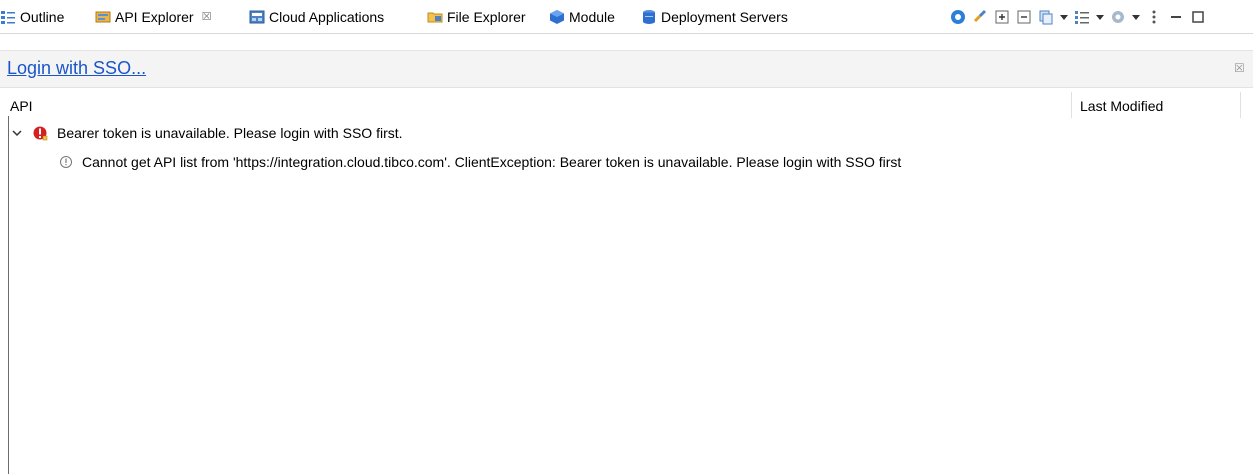 This screenshot has width=1253, height=474. Describe the element at coordinates (1198, 17) in the screenshot. I see `maximize-icon` at that location.